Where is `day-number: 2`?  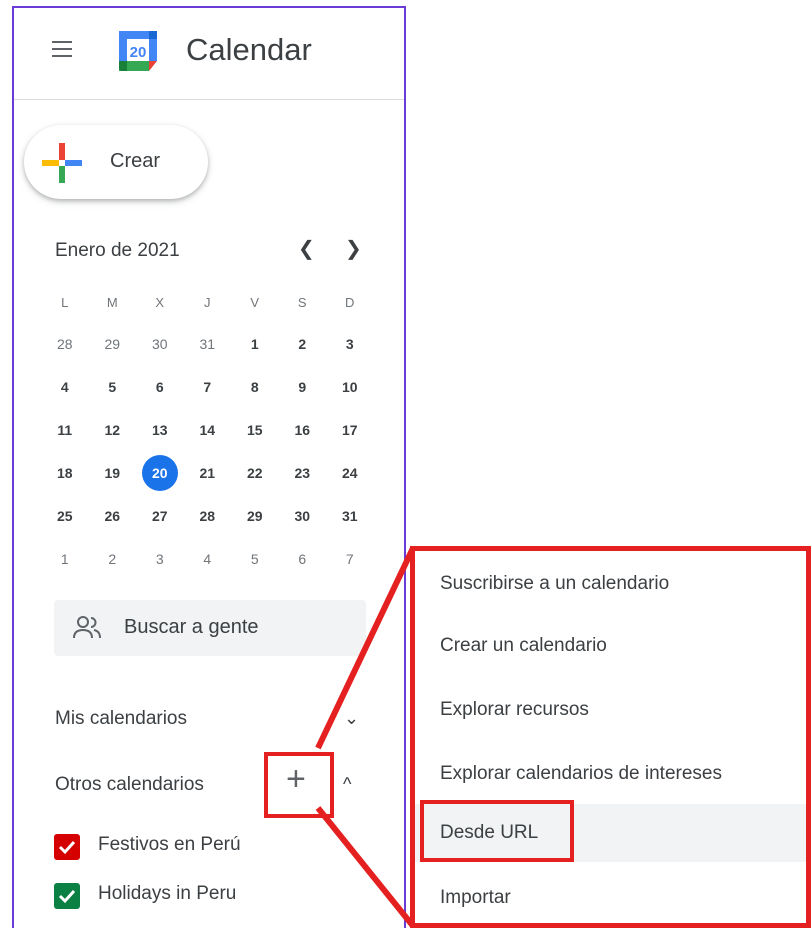
day-number: 2 is located at coordinates (302, 343).